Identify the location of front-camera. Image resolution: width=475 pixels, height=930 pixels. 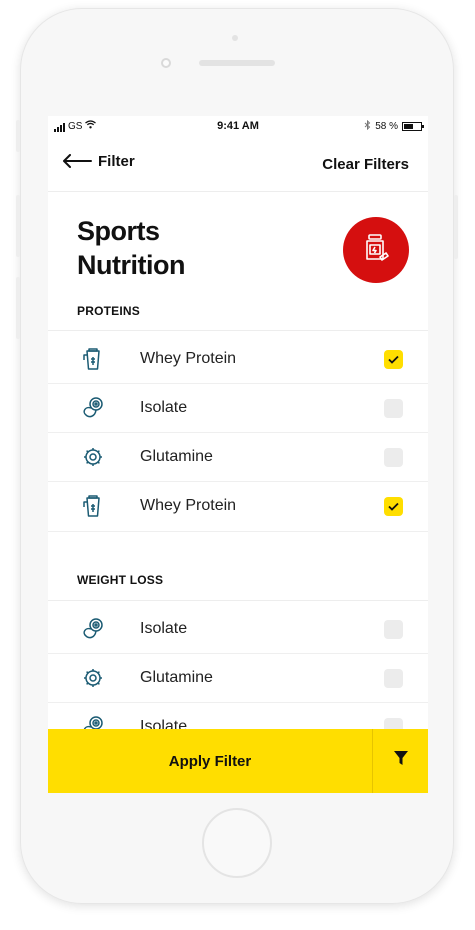
(166, 63).